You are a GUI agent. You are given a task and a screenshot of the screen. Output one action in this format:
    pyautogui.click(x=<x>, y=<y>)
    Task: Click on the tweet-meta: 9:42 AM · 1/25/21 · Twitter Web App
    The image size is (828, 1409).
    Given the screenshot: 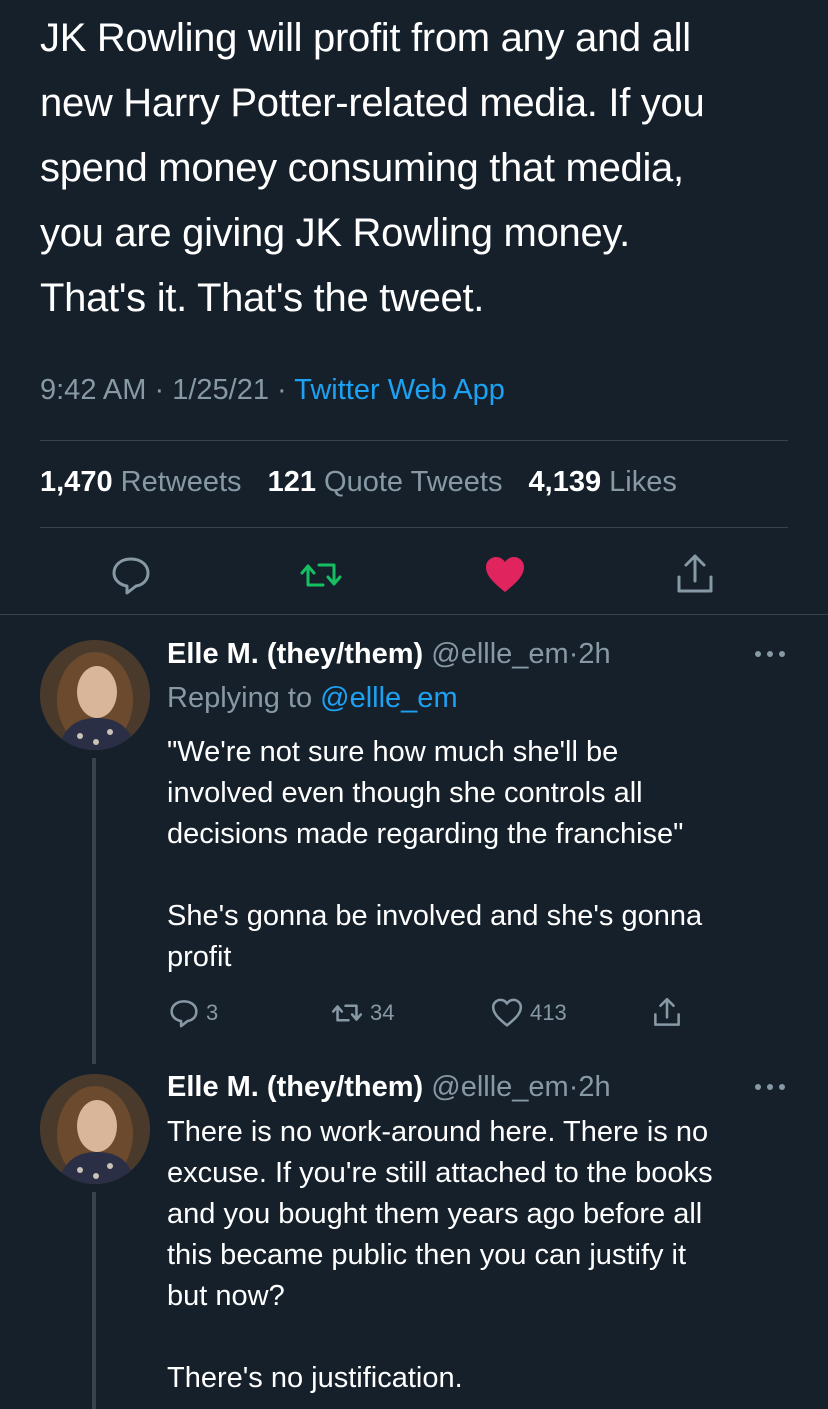 What is the action you would take?
    pyautogui.click(x=272, y=390)
    